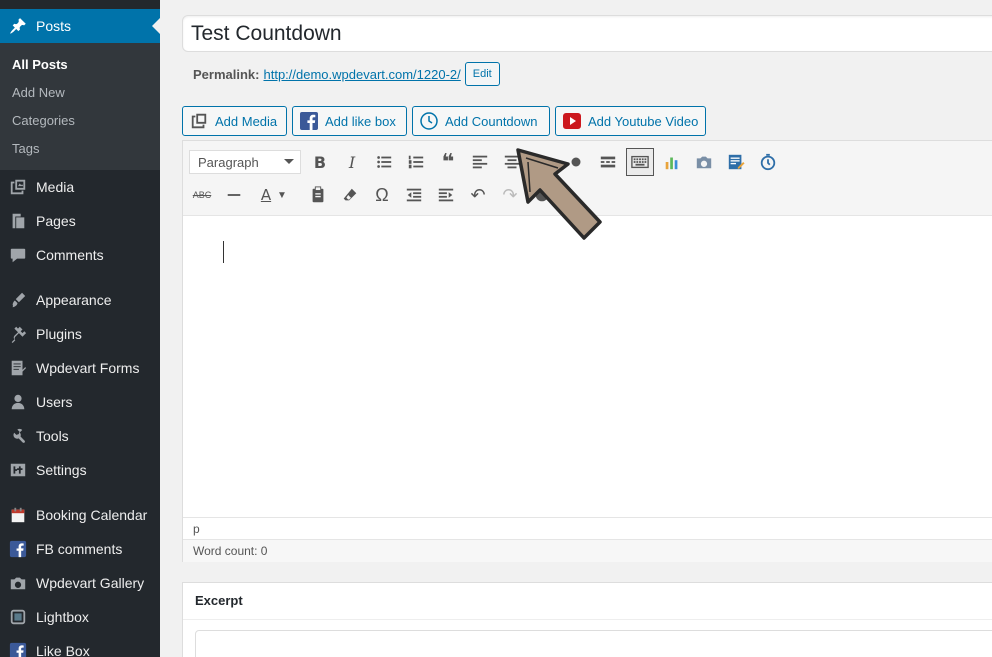  I want to click on add-countdown-button: Add Countdown, so click(481, 121).